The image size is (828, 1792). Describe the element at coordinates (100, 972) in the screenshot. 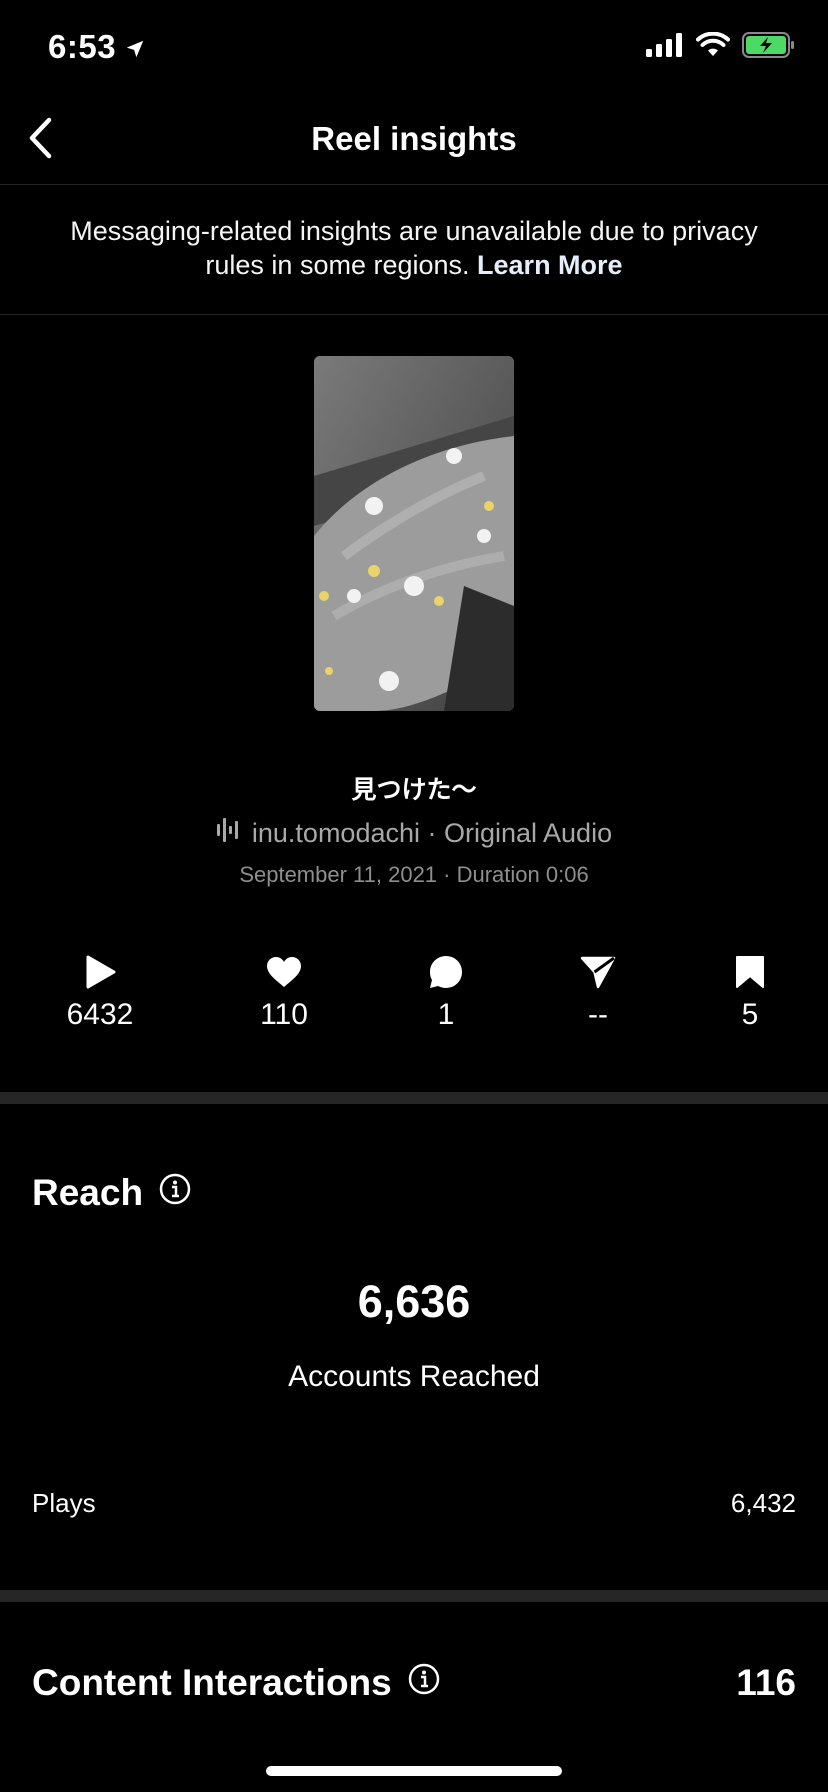

I see `play-icon` at that location.